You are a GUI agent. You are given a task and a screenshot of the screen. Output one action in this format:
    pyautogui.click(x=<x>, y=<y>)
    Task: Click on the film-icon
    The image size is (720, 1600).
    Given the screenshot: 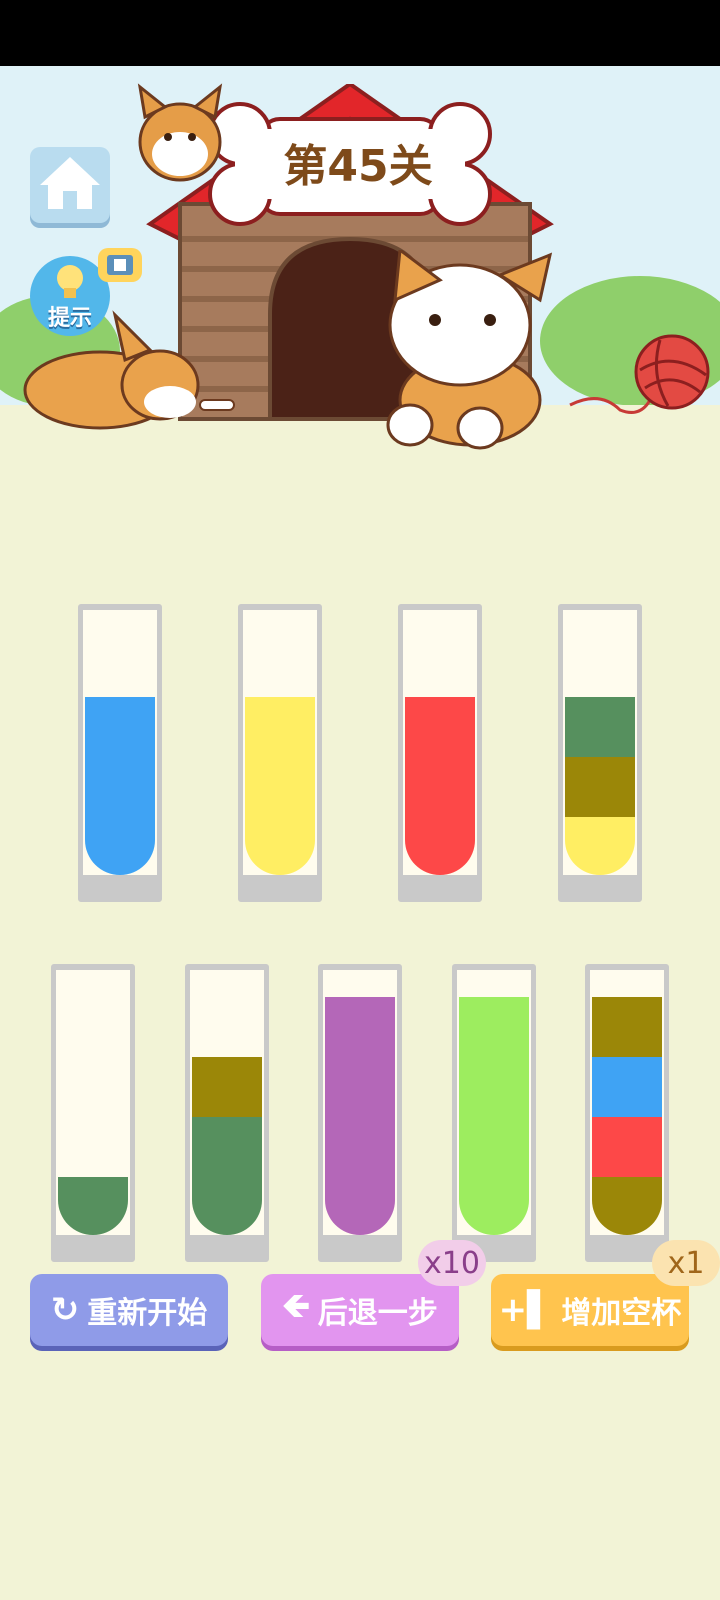 What is the action you would take?
    pyautogui.click(x=120, y=265)
    